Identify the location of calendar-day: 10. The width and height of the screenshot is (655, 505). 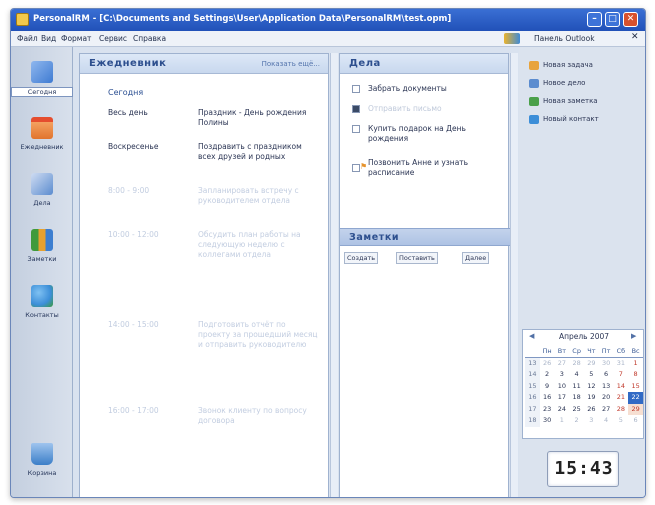
(562, 387).